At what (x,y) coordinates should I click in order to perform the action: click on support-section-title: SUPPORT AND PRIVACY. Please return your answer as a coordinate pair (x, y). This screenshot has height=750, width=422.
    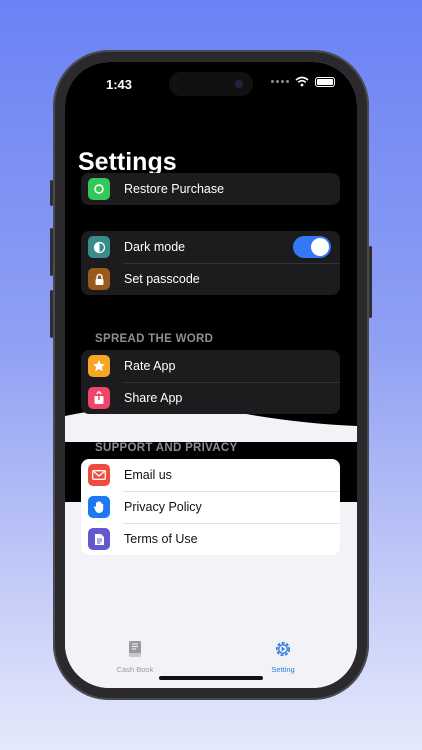
    Looking at the image, I should click on (166, 448).